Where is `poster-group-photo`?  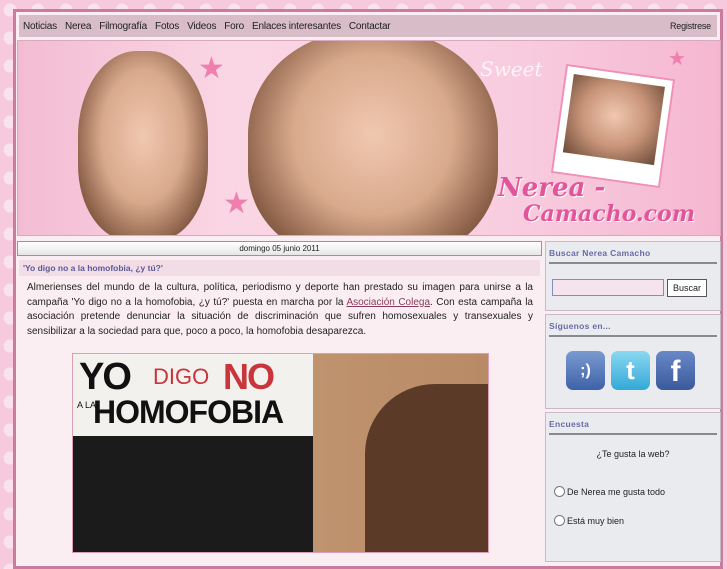 poster-group-photo is located at coordinates (193, 494).